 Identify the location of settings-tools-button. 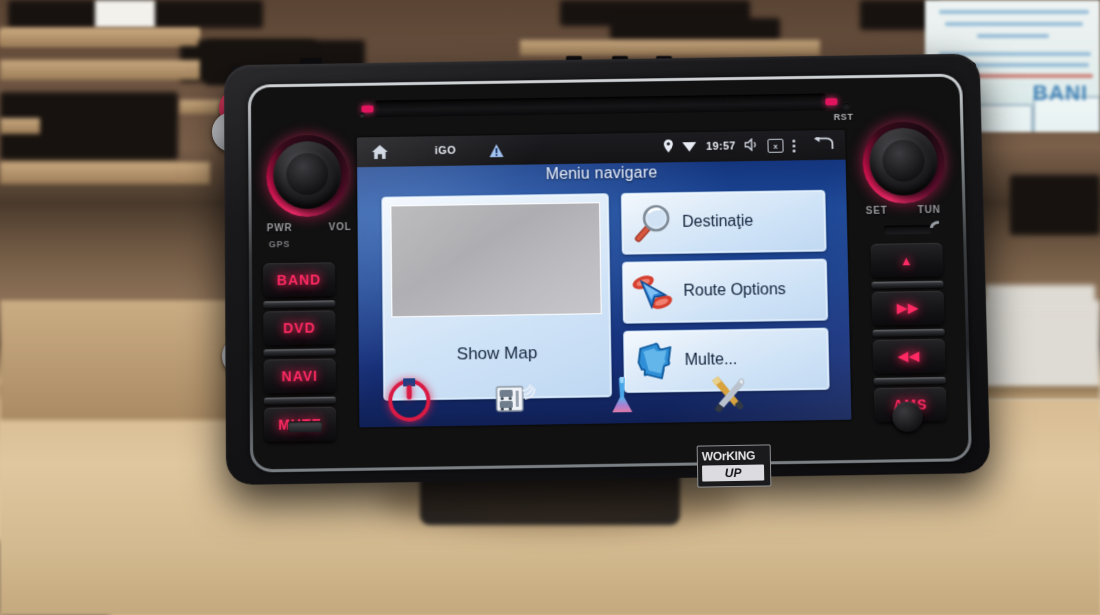
(728, 395).